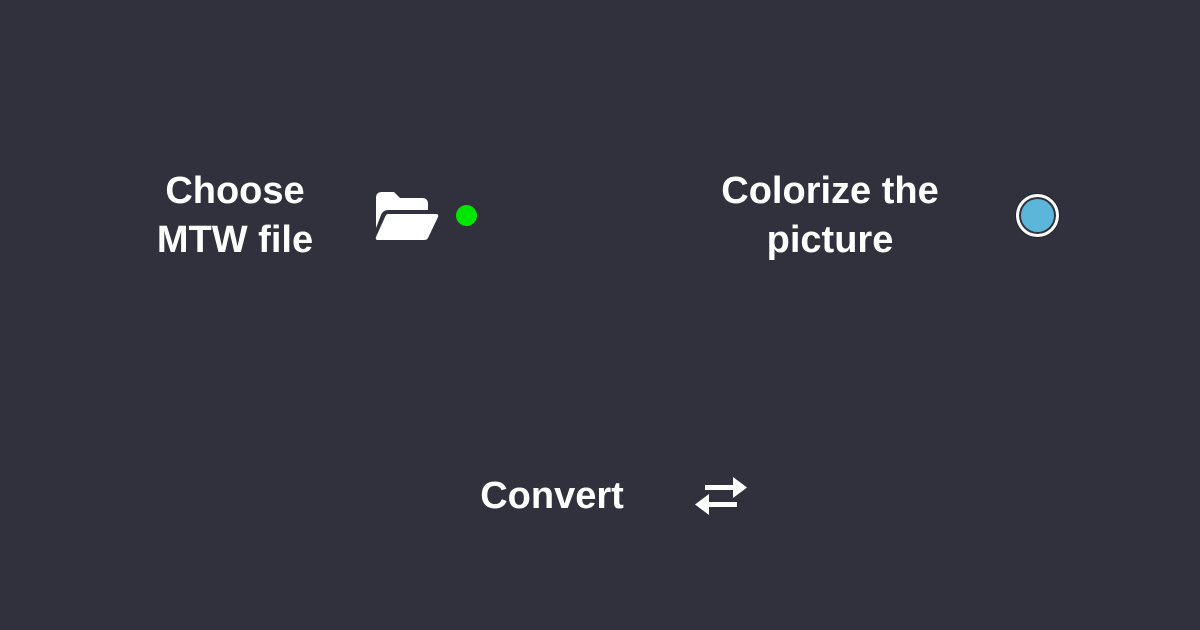  Describe the element at coordinates (235, 240) in the screenshot. I see `choose-file-label-line2: MTW file` at that location.